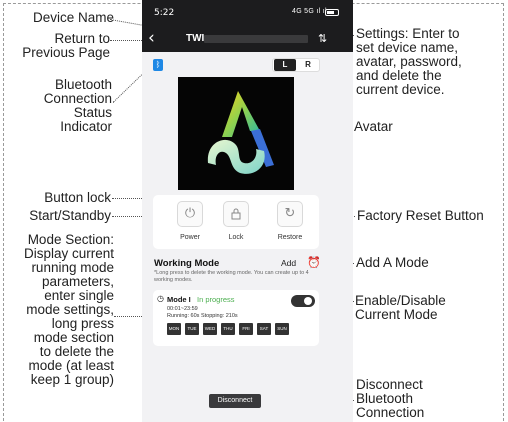 The width and height of the screenshot is (508, 422). What do you see at coordinates (190, 214) in the screenshot?
I see `power-icon: ⏻` at bounding box center [190, 214].